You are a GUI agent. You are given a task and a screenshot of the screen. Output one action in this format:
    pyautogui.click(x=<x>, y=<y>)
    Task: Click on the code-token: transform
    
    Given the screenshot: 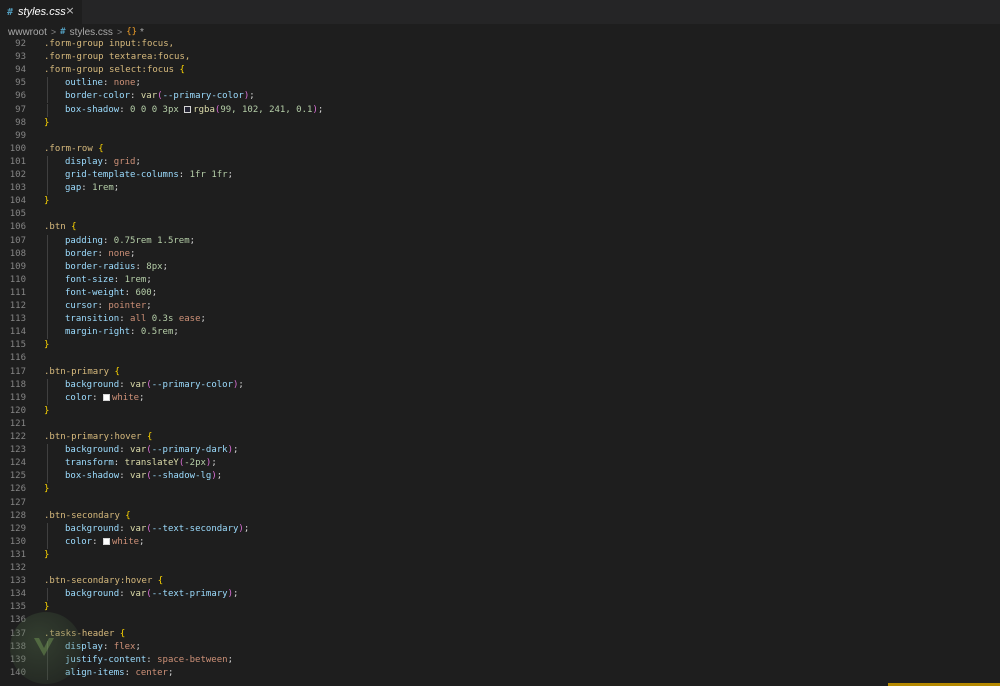 What is the action you would take?
    pyautogui.click(x=89, y=463)
    